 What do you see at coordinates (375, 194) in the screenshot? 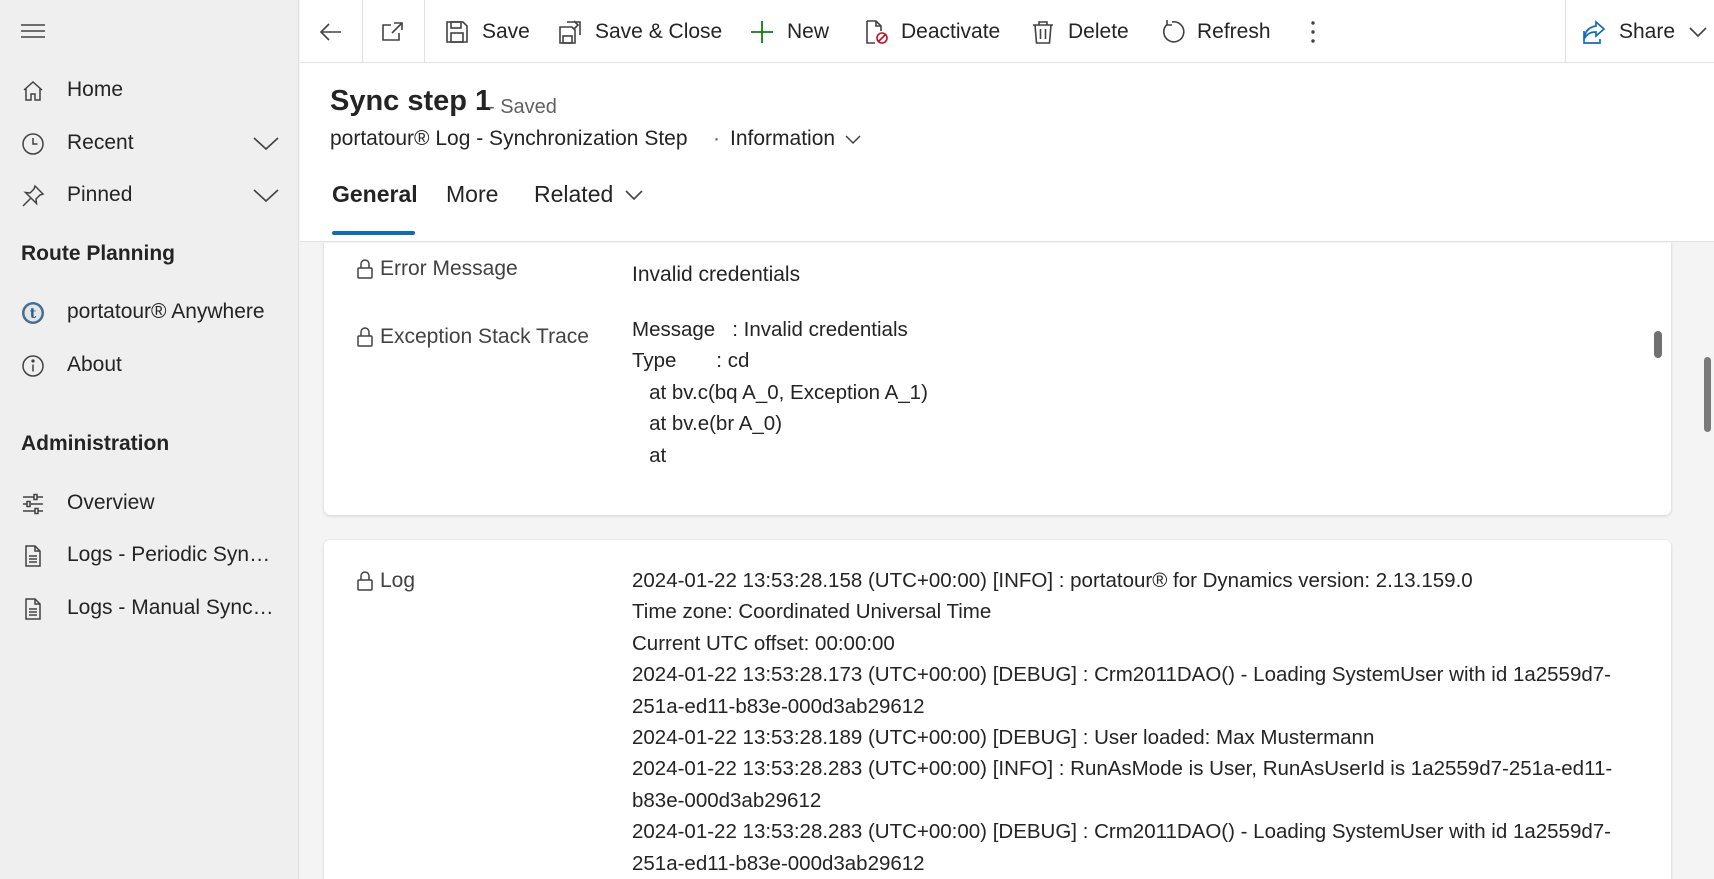
I see `tab-label: General` at bounding box center [375, 194].